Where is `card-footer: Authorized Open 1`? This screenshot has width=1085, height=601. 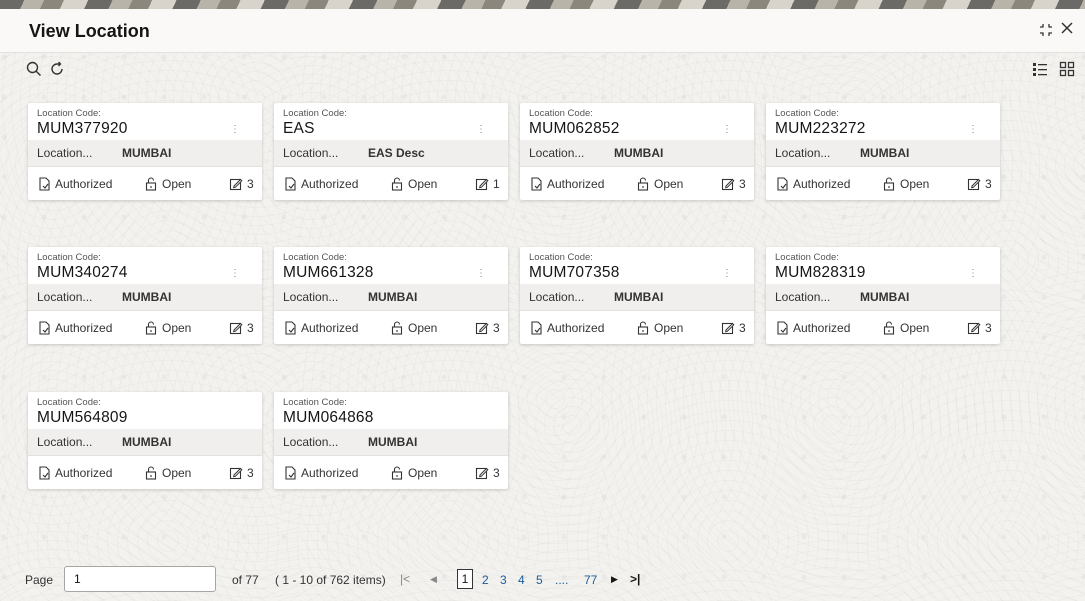
card-footer: Authorized Open 1 is located at coordinates (391, 183).